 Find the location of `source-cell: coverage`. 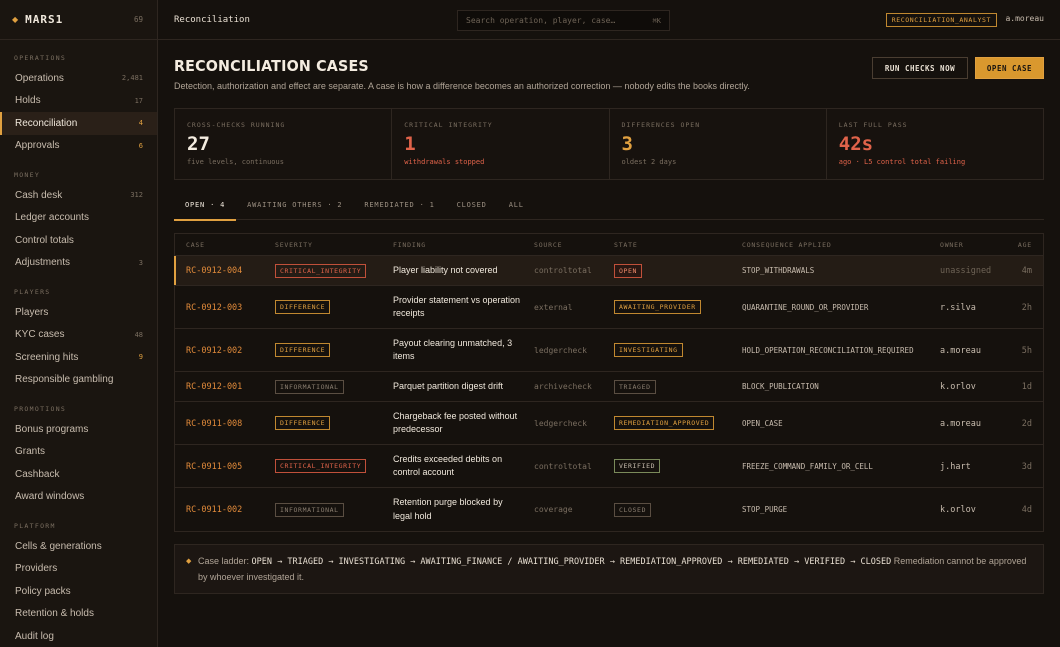

source-cell: coverage is located at coordinates (563, 509).